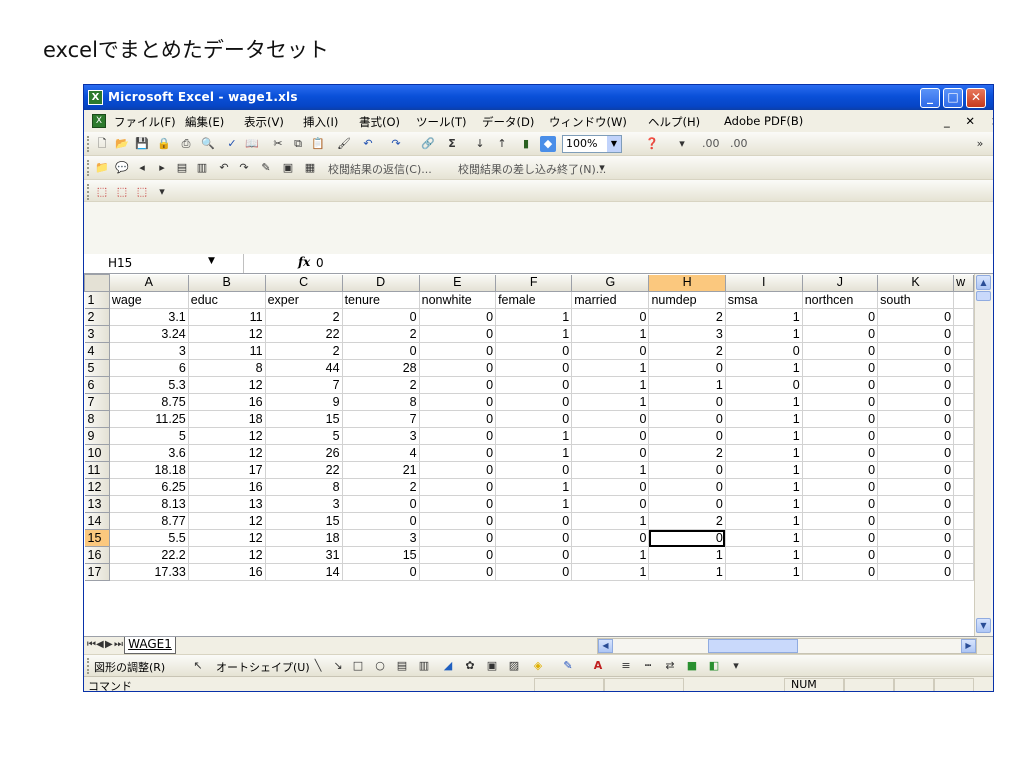 The image size is (1024, 768). I want to click on save-icon: 💾, so click(142, 144).